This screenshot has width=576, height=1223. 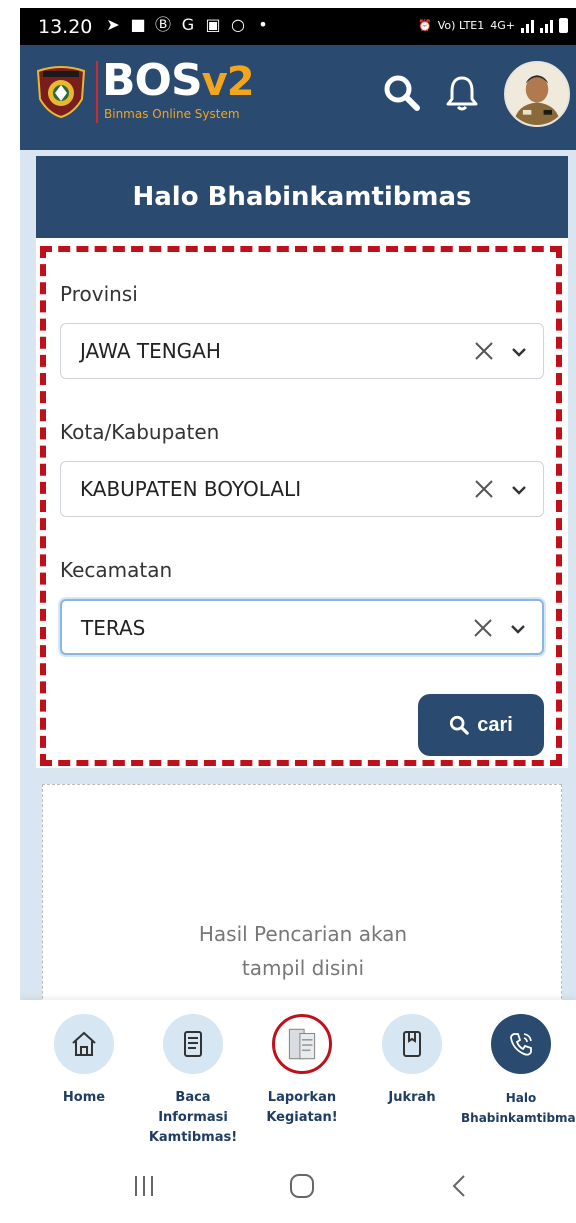 I want to click on message-icon: ■, so click(x=138, y=24).